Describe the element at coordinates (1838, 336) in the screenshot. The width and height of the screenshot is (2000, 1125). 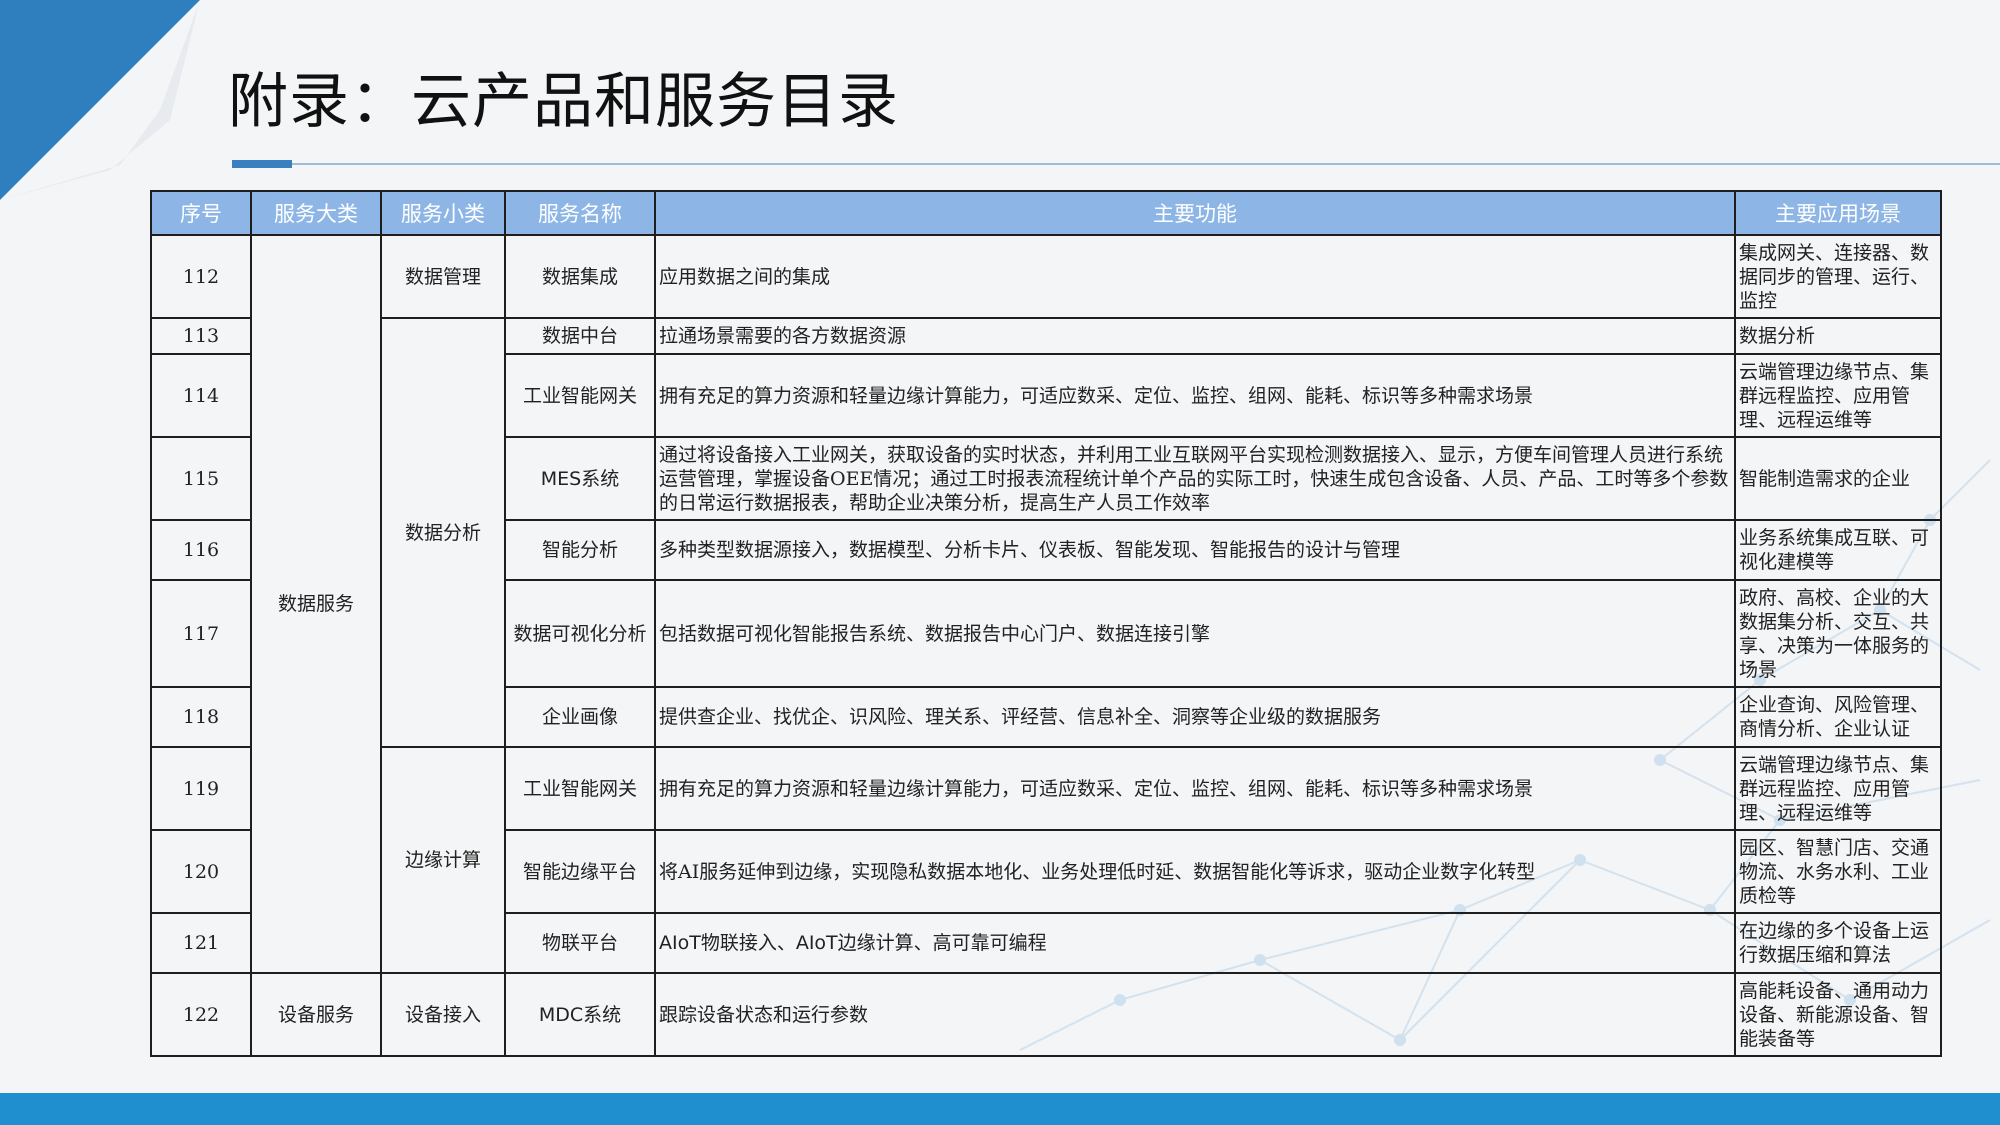
I see `scenario-cell: 数据分析` at that location.